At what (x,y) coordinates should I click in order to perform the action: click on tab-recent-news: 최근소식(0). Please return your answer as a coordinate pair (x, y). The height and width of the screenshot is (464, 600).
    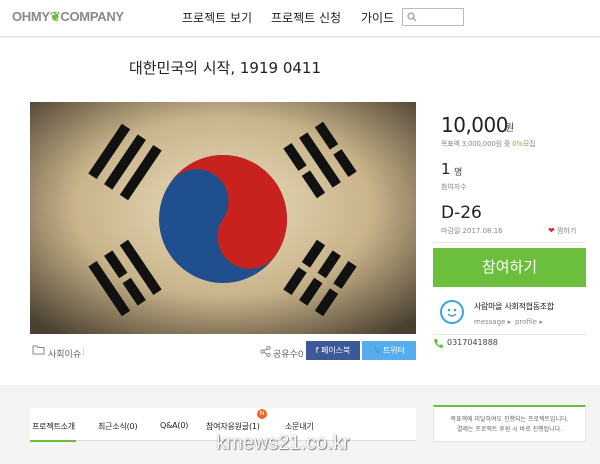
    Looking at the image, I should click on (118, 426).